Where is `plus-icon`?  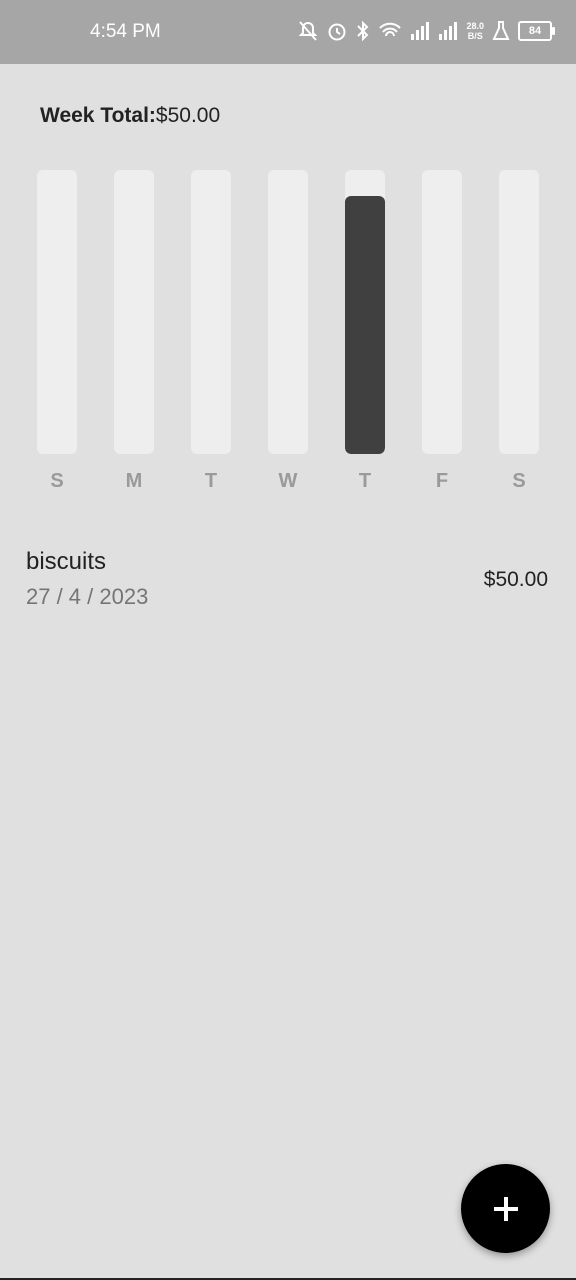
plus-icon is located at coordinates (505, 1208).